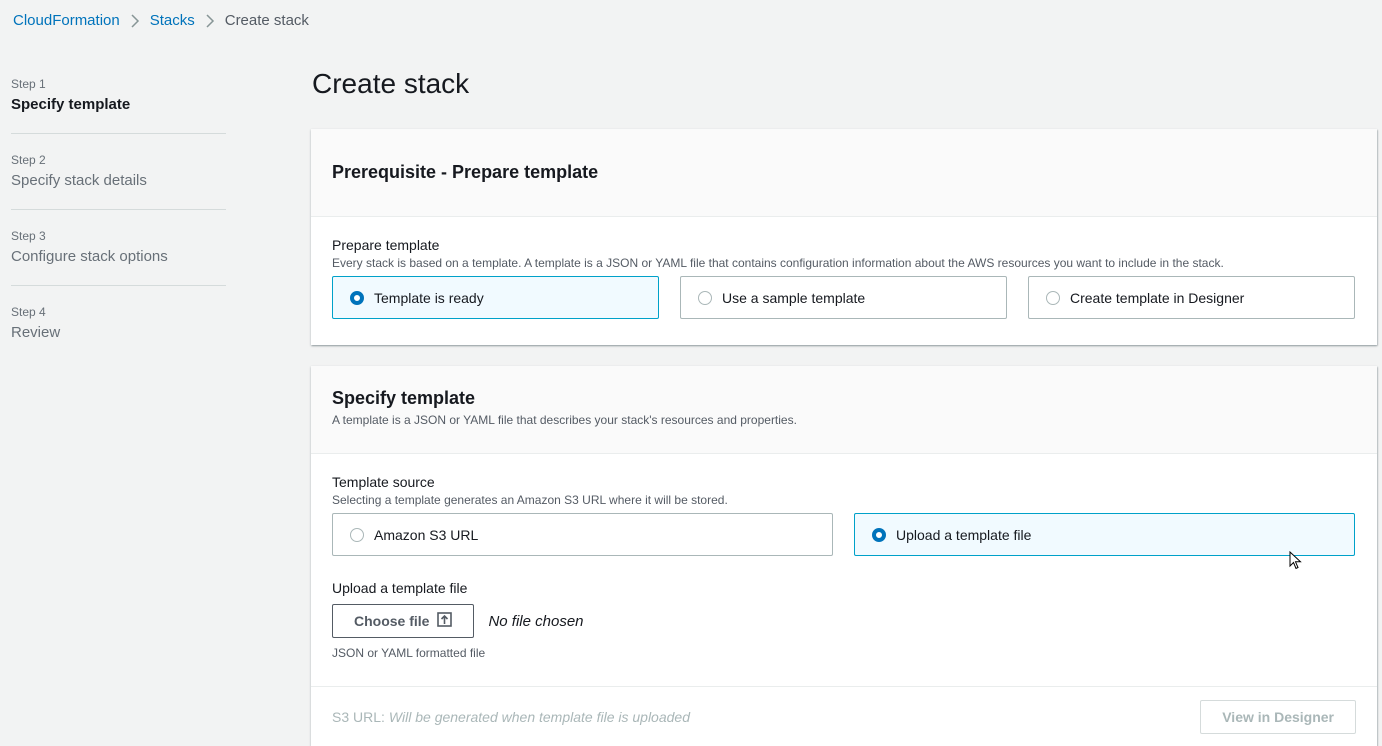  Describe the element at coordinates (844, 173) in the screenshot. I see `panel-header: Prerequisite - Prepare template` at that location.